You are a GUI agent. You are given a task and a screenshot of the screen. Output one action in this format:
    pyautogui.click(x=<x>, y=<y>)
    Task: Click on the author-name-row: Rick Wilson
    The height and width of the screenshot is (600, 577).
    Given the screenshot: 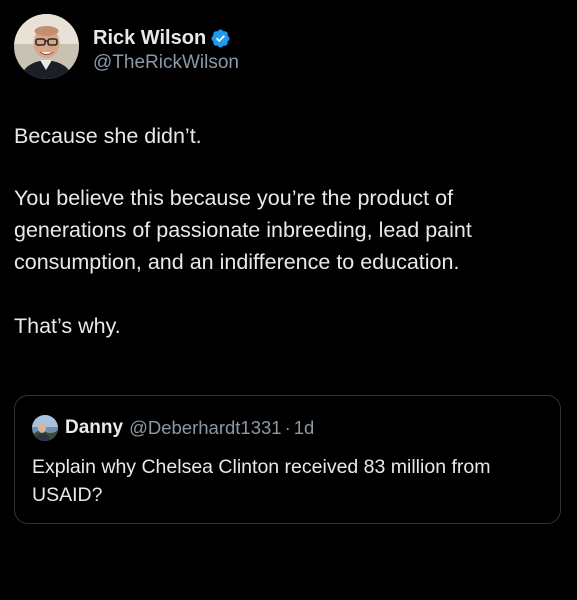 What is the action you would take?
    pyautogui.click(x=166, y=38)
    